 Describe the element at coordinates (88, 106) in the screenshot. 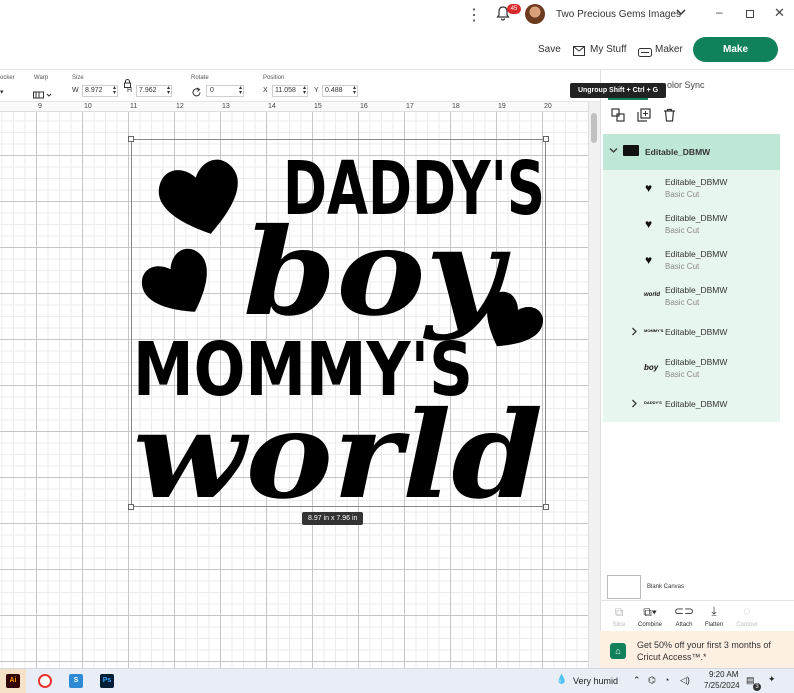

I see `ruler-mark: 10` at that location.